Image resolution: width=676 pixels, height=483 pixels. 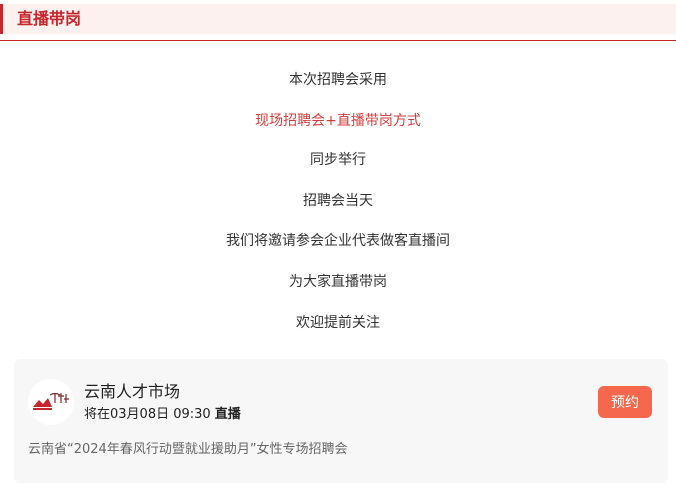 What do you see at coordinates (338, 19) in the screenshot?
I see `section-header: 直播带岗` at bounding box center [338, 19].